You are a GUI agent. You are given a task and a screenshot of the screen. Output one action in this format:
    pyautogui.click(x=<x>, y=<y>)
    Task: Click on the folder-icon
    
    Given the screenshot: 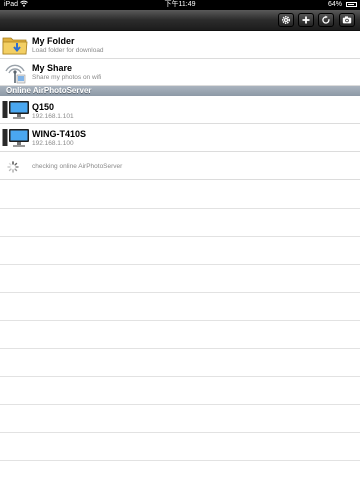 What is the action you would take?
    pyautogui.click(x=15, y=47)
    